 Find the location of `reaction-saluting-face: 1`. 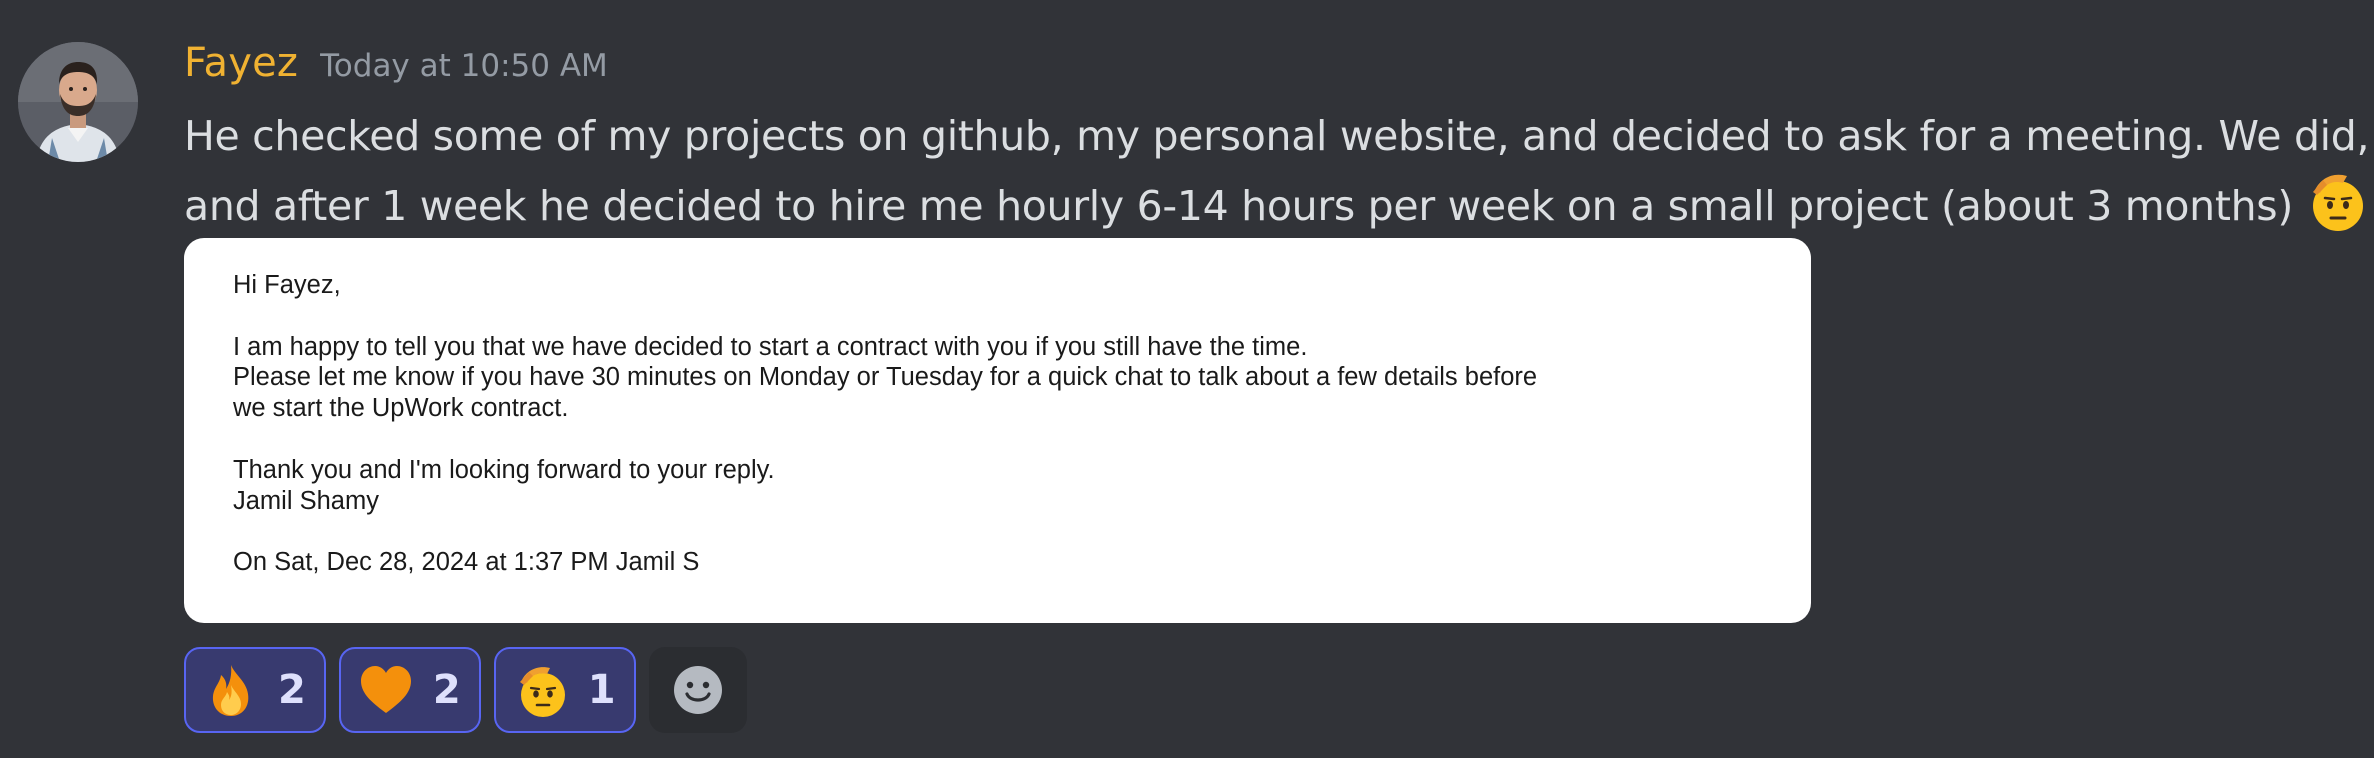

reaction-saluting-face: 1 is located at coordinates (564, 690).